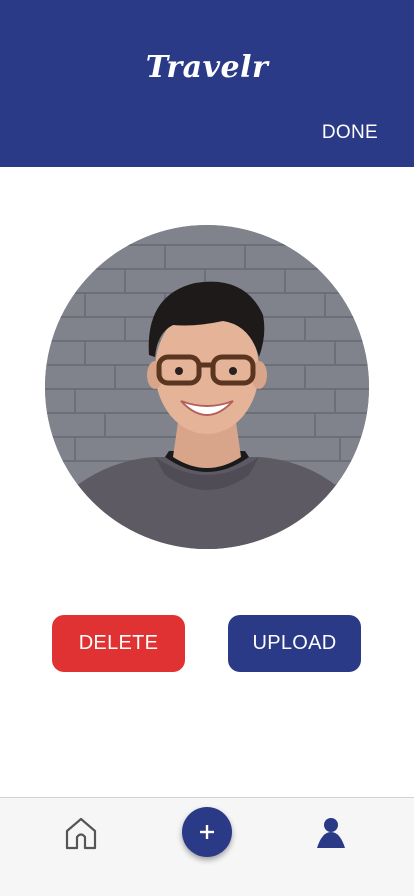 This screenshot has height=896, width=414. Describe the element at coordinates (81, 833) in the screenshot. I see `home-icon` at that location.